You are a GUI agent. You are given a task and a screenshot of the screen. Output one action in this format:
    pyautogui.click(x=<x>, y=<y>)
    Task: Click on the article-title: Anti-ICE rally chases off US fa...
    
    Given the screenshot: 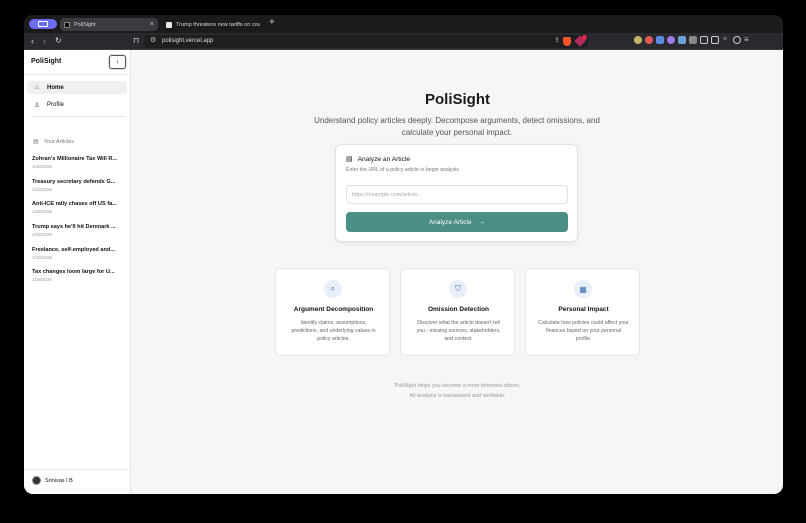 What is the action you would take?
    pyautogui.click(x=74, y=204)
    